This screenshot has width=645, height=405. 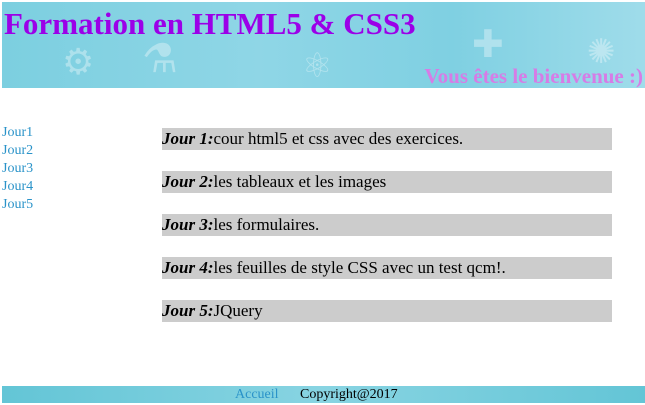 What do you see at coordinates (300, 181) in the screenshot?
I see `day-description: les tableaux et les images` at bounding box center [300, 181].